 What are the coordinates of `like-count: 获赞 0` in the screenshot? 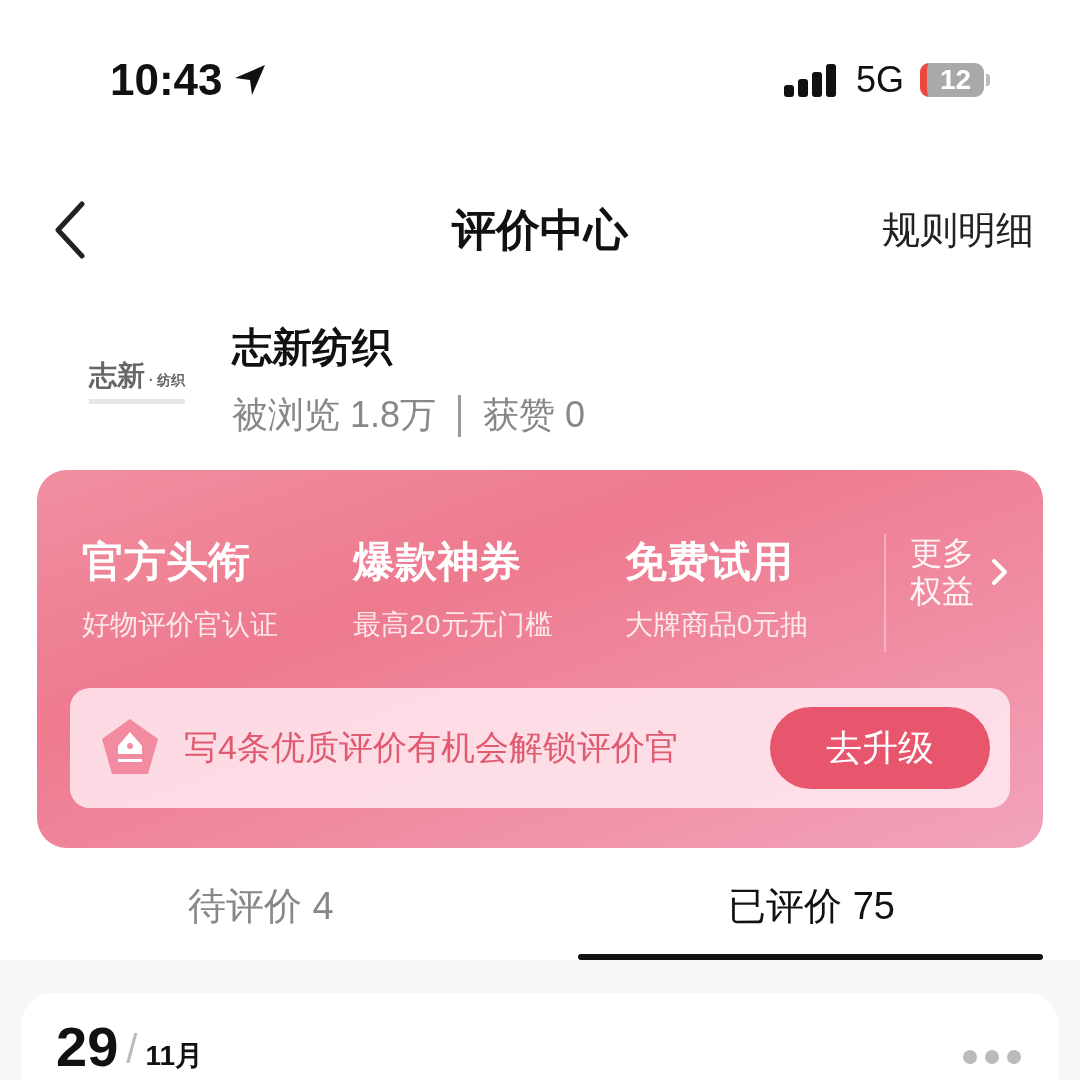 It's located at (534, 415).